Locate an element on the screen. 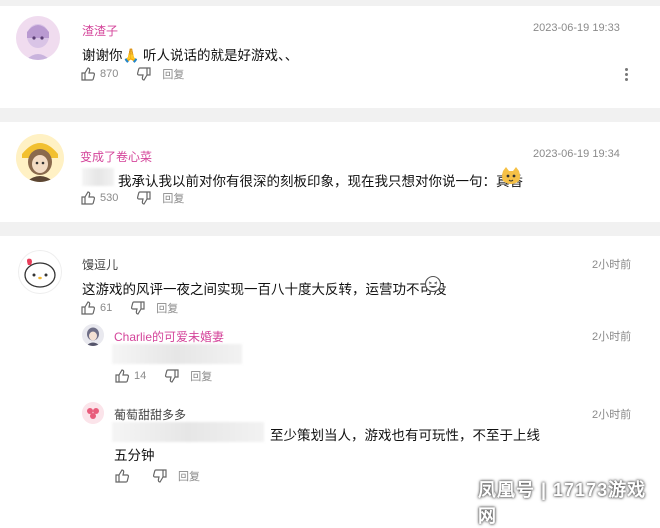 Image resolution: width=660 pixels, height=528 pixels. username: 葡萄甜甜多多 is located at coordinates (150, 414).